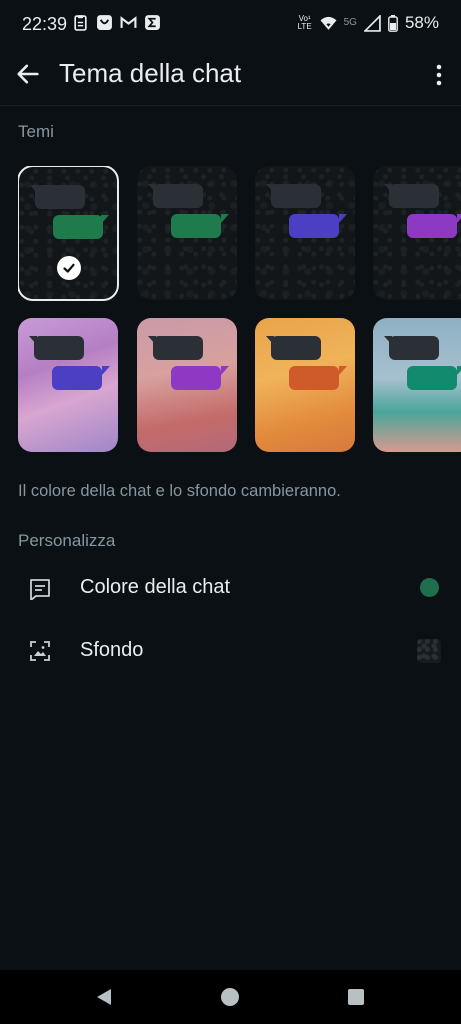 This screenshot has width=461, height=1024. Describe the element at coordinates (372, 23) in the screenshot. I see `signal-icon` at that location.